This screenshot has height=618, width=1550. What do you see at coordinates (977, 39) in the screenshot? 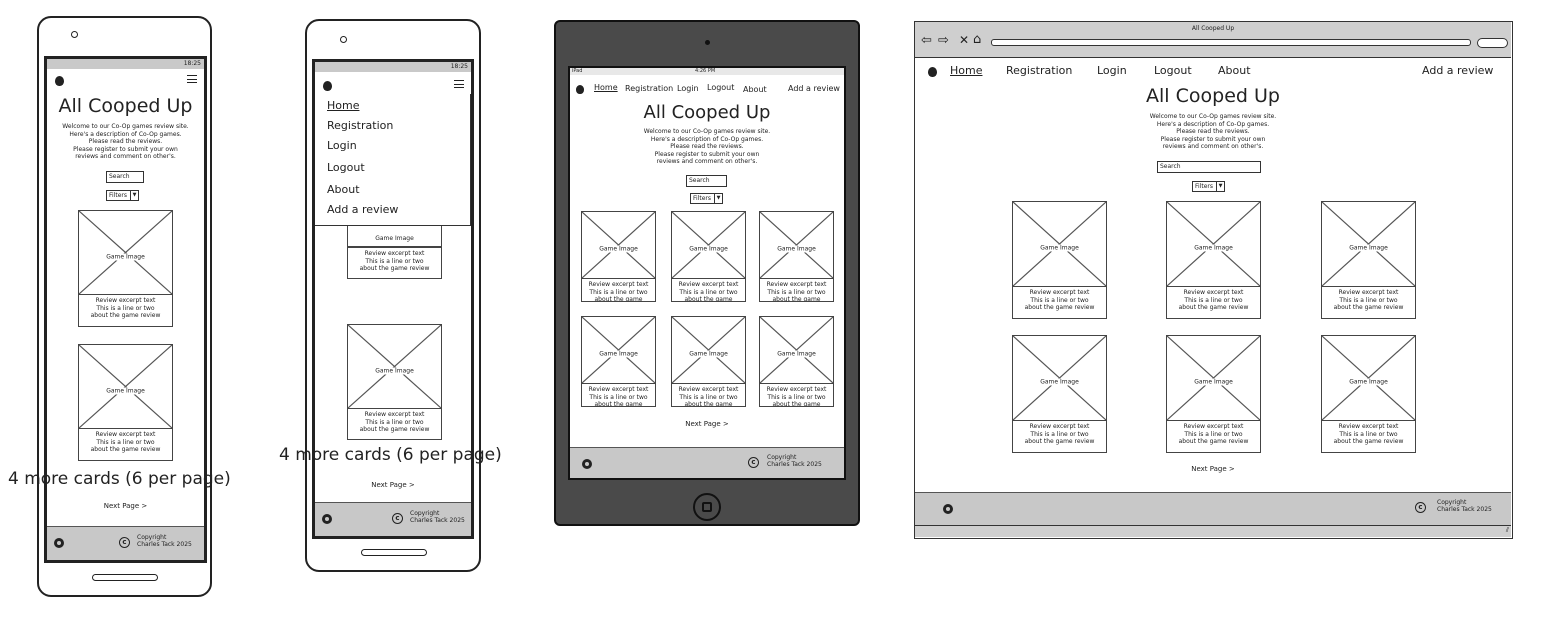
I see `home-icon: ⌂` at bounding box center [977, 39].